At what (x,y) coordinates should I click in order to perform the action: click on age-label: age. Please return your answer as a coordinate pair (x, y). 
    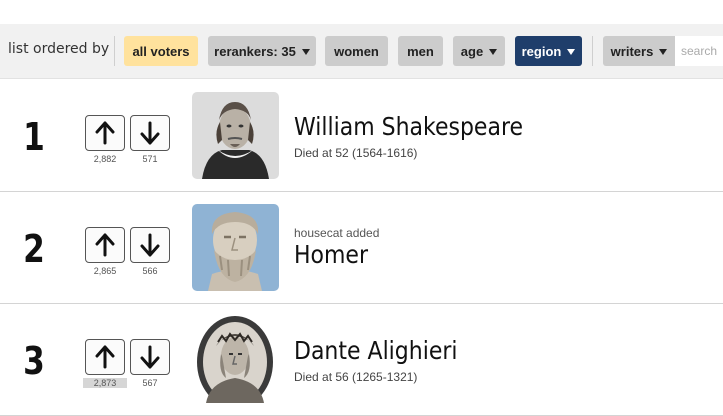
    Looking at the image, I should click on (472, 51).